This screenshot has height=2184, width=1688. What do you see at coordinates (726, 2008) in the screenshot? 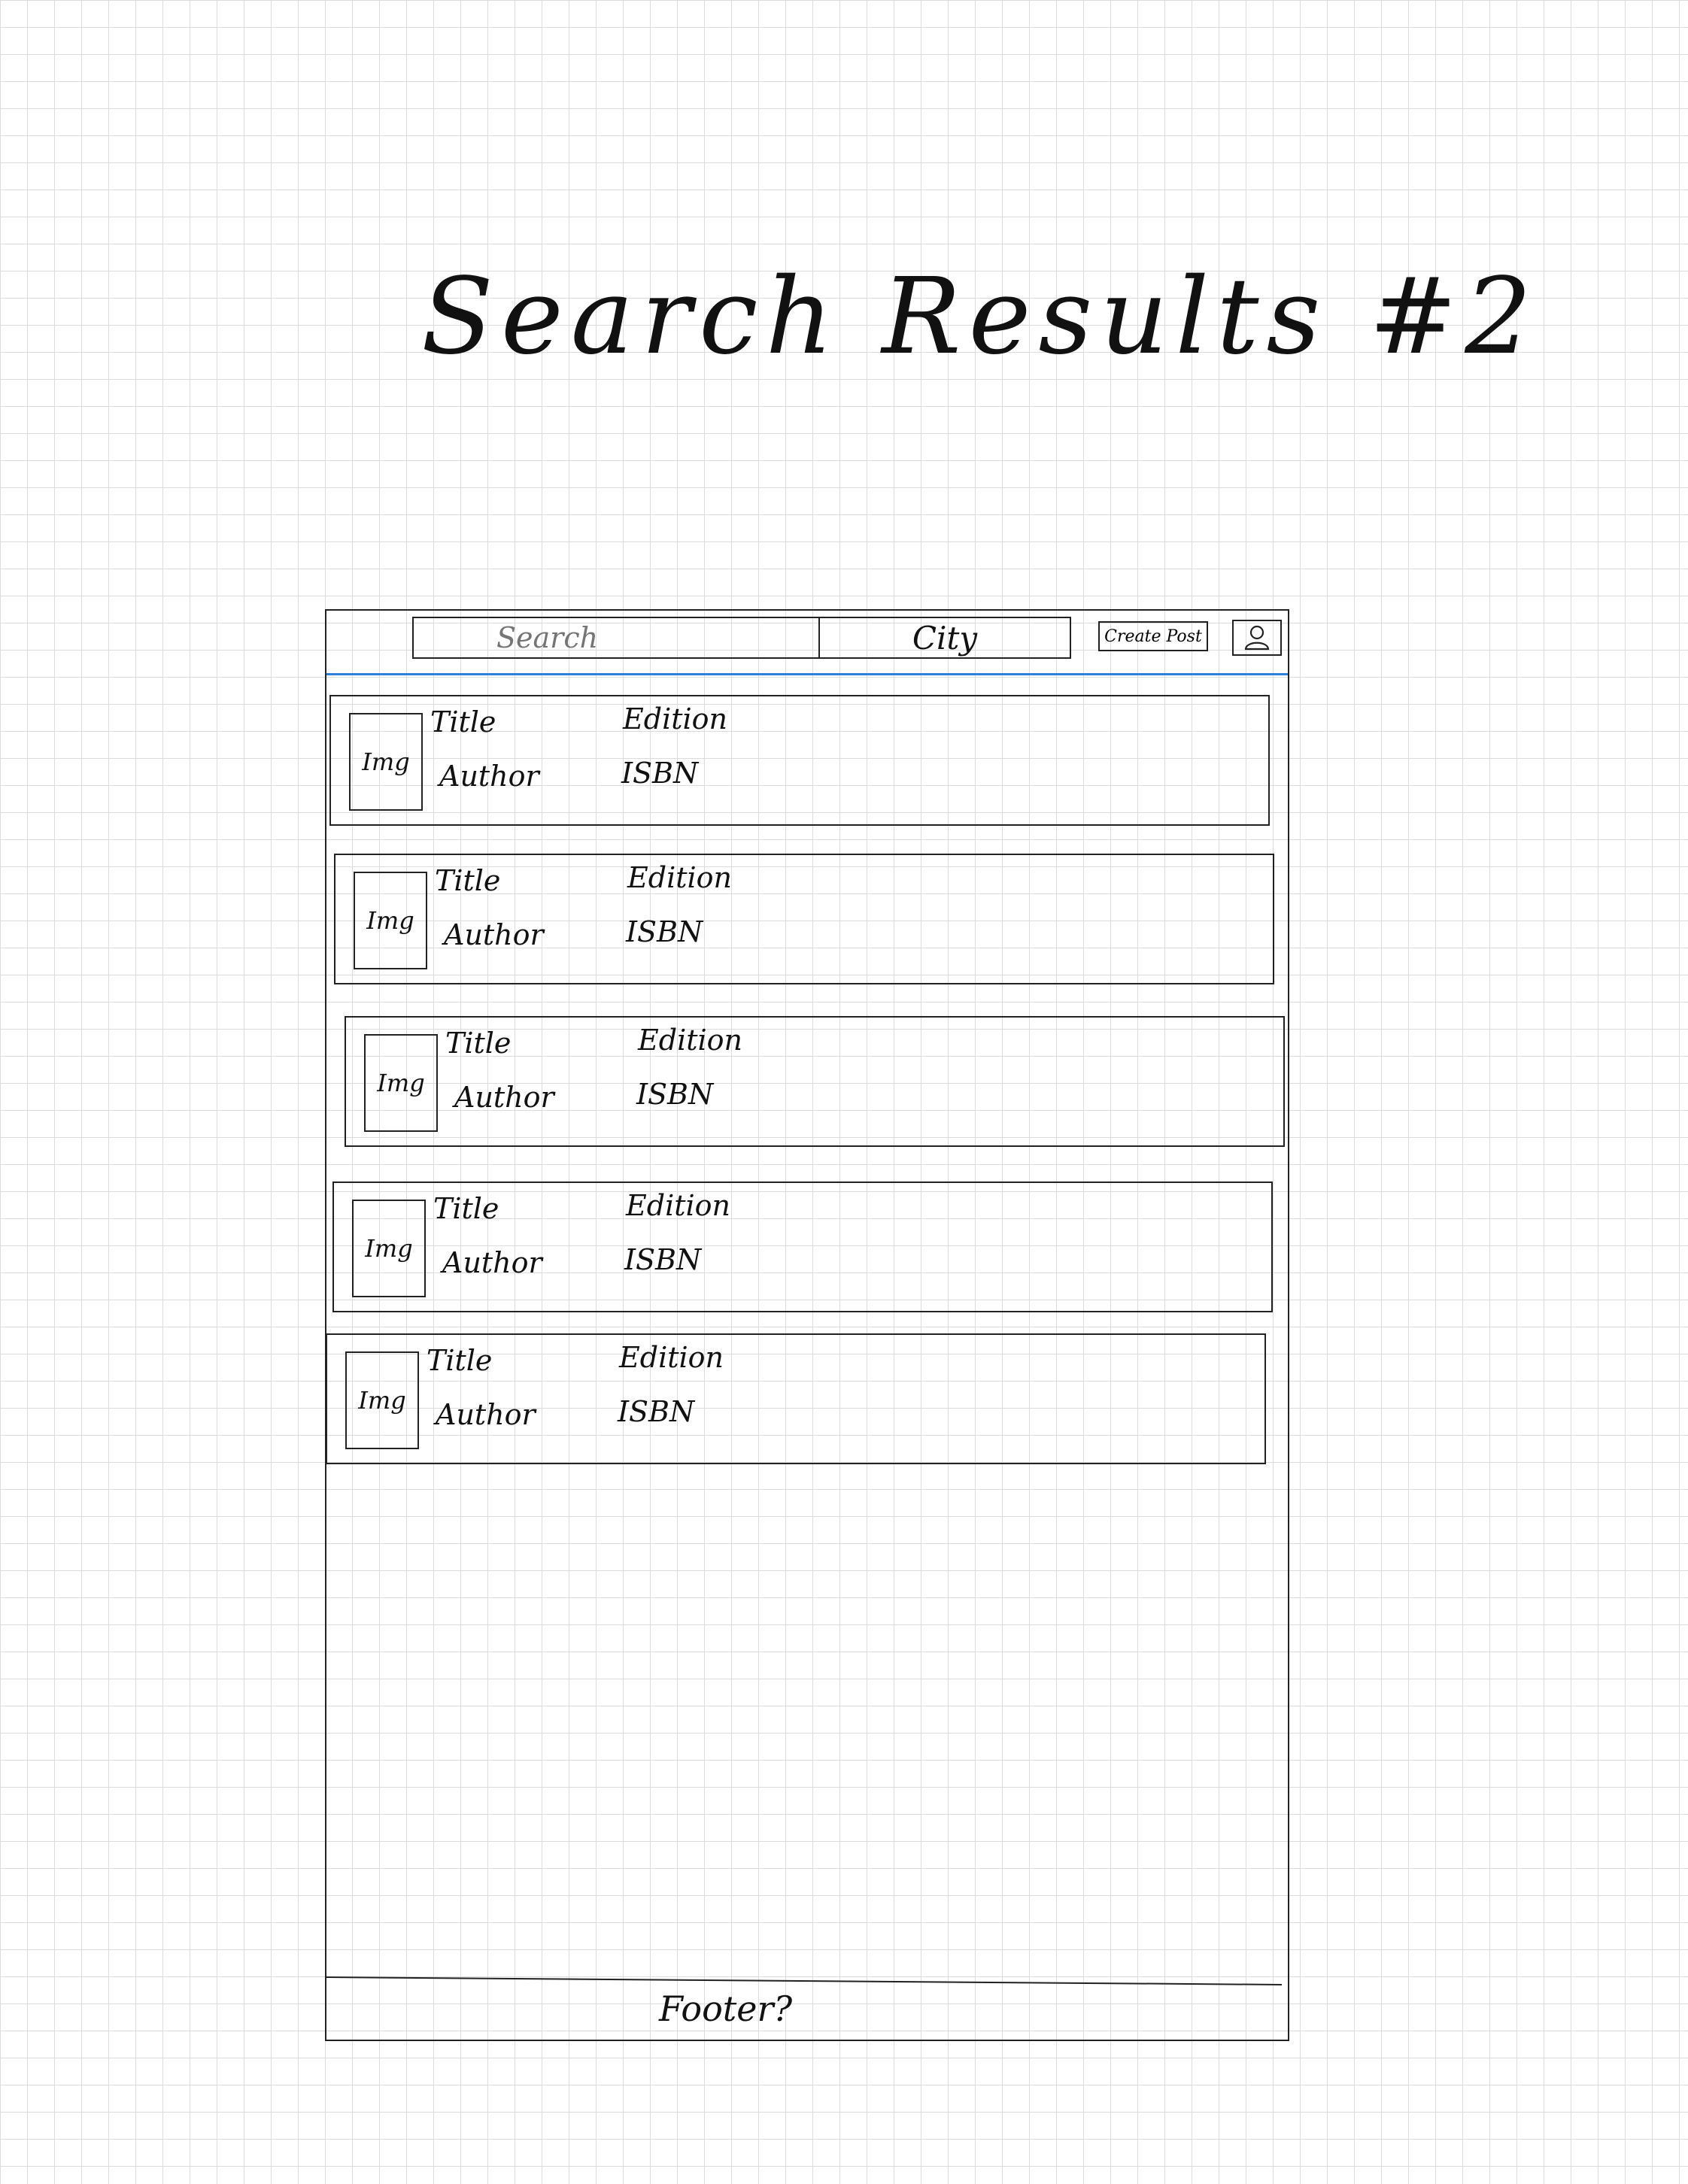
I see `footer-label: Footer?` at bounding box center [726, 2008].